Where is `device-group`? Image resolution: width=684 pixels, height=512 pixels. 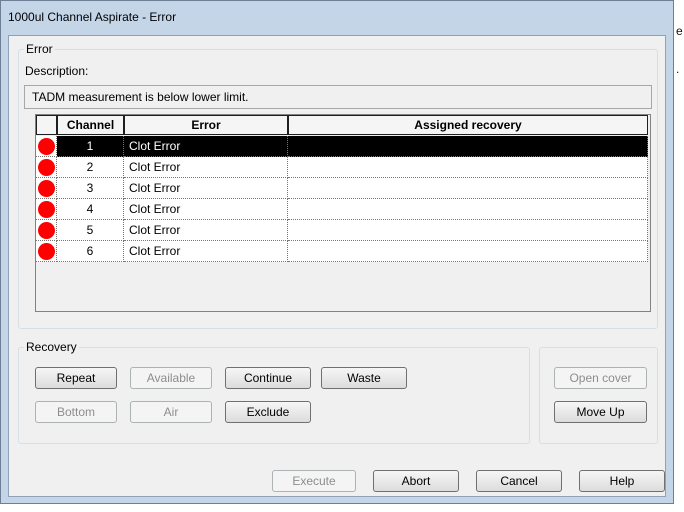 device-group is located at coordinates (598, 395).